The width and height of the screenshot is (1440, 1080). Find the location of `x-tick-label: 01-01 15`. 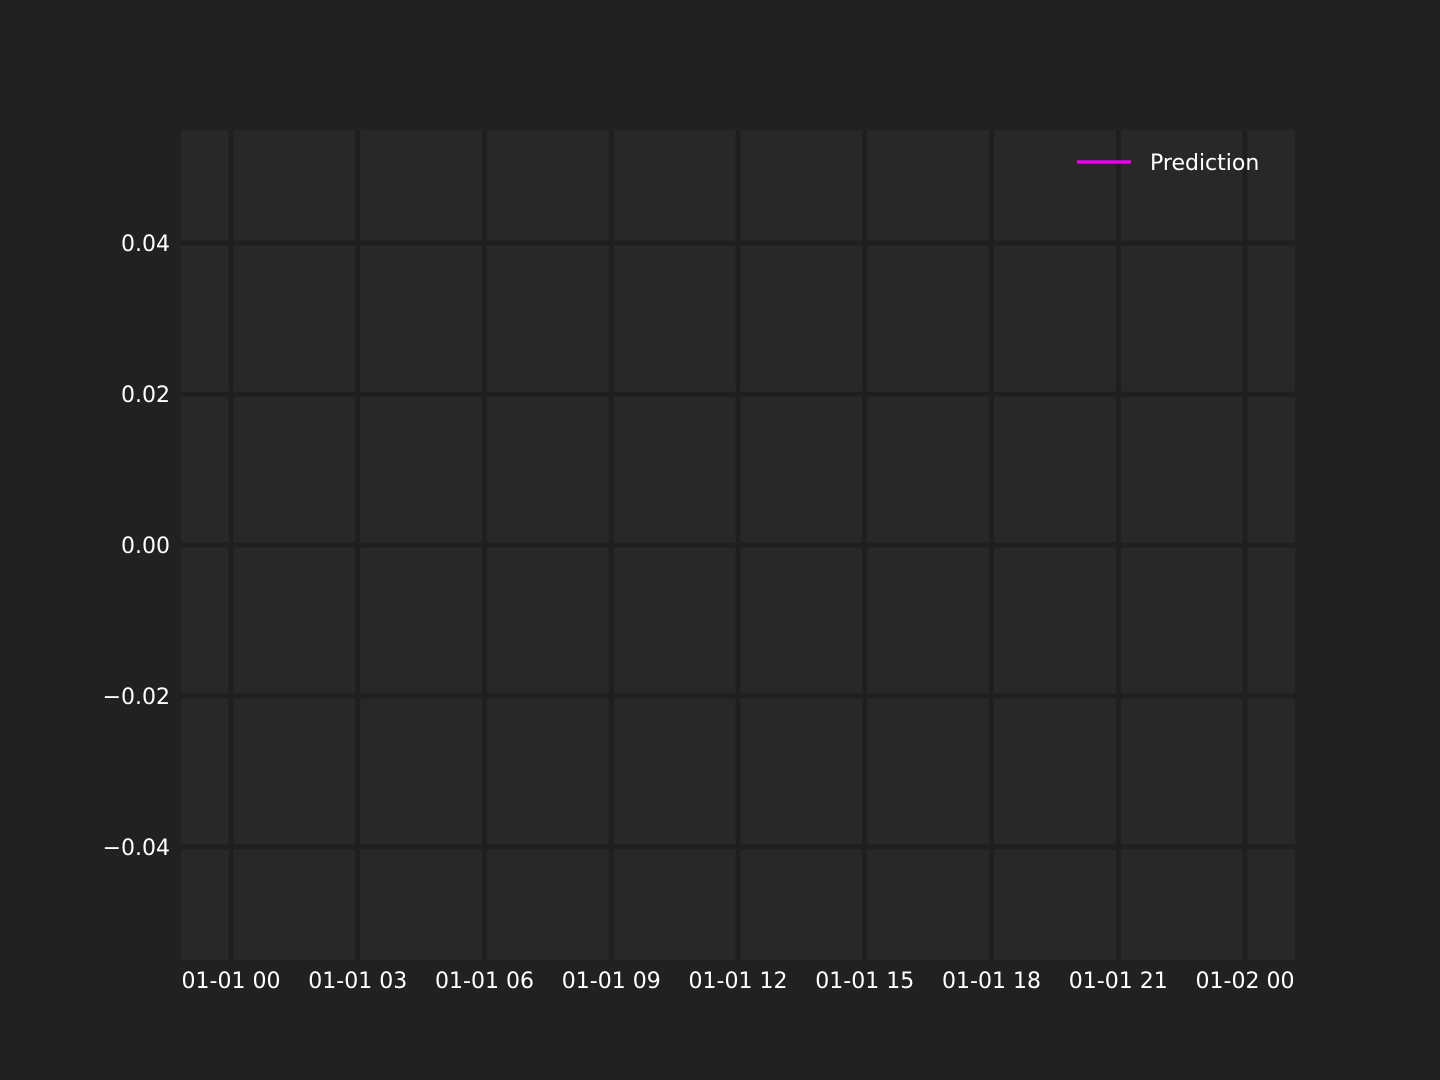

x-tick-label: 01-01 15 is located at coordinates (864, 981).